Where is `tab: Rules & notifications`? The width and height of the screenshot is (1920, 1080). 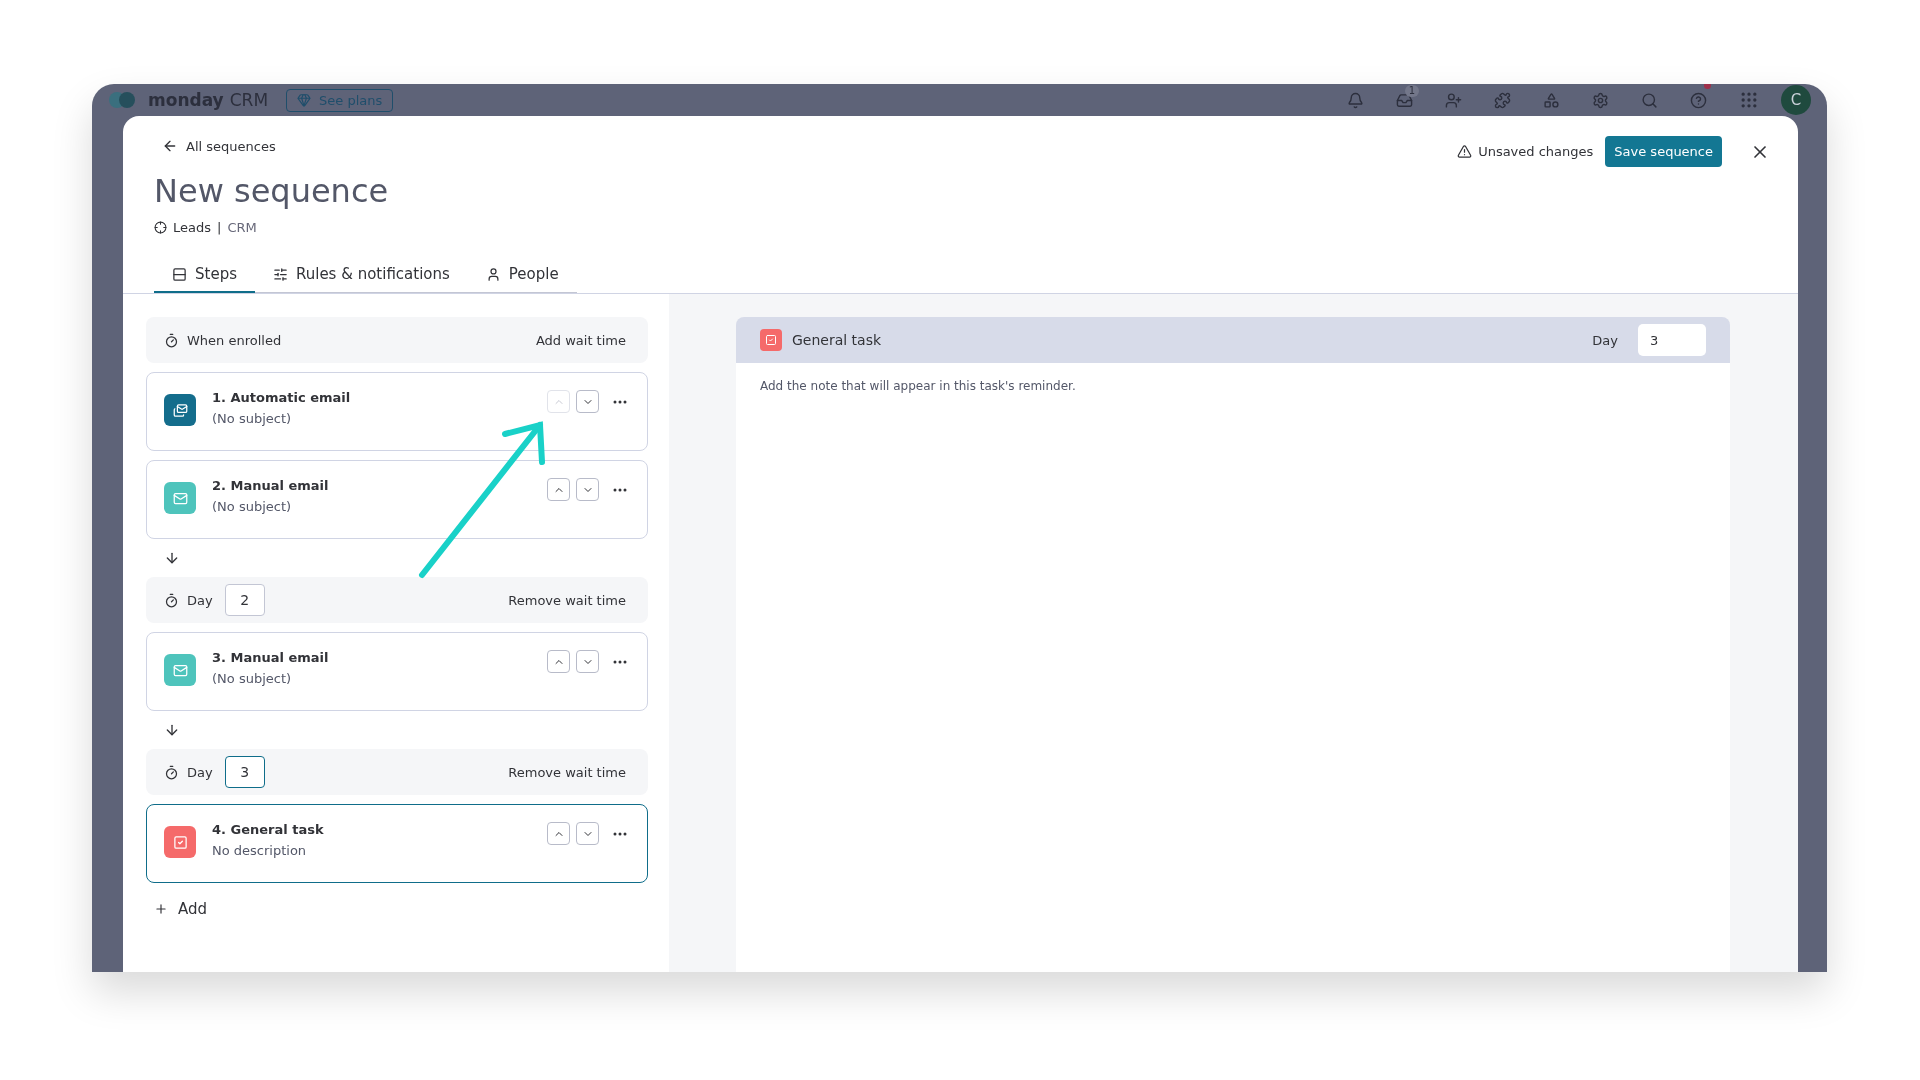 tab: Rules & notifications is located at coordinates (361, 279).